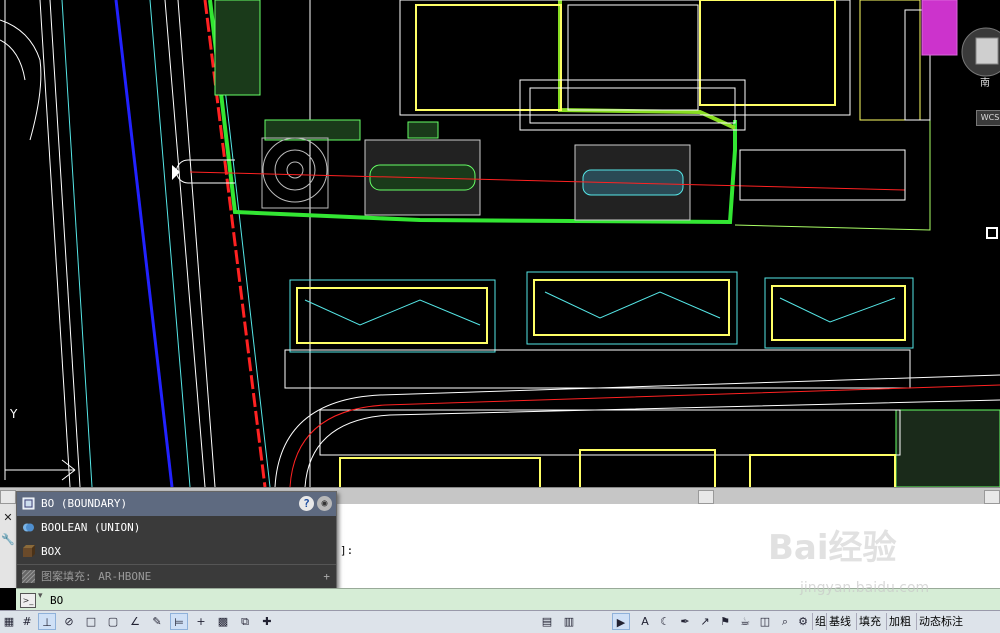 Image resolution: width=1000 pixels, height=633 pixels. What do you see at coordinates (8, 540) in the screenshot?
I see `wrench-icon: 🔧` at bounding box center [8, 540].